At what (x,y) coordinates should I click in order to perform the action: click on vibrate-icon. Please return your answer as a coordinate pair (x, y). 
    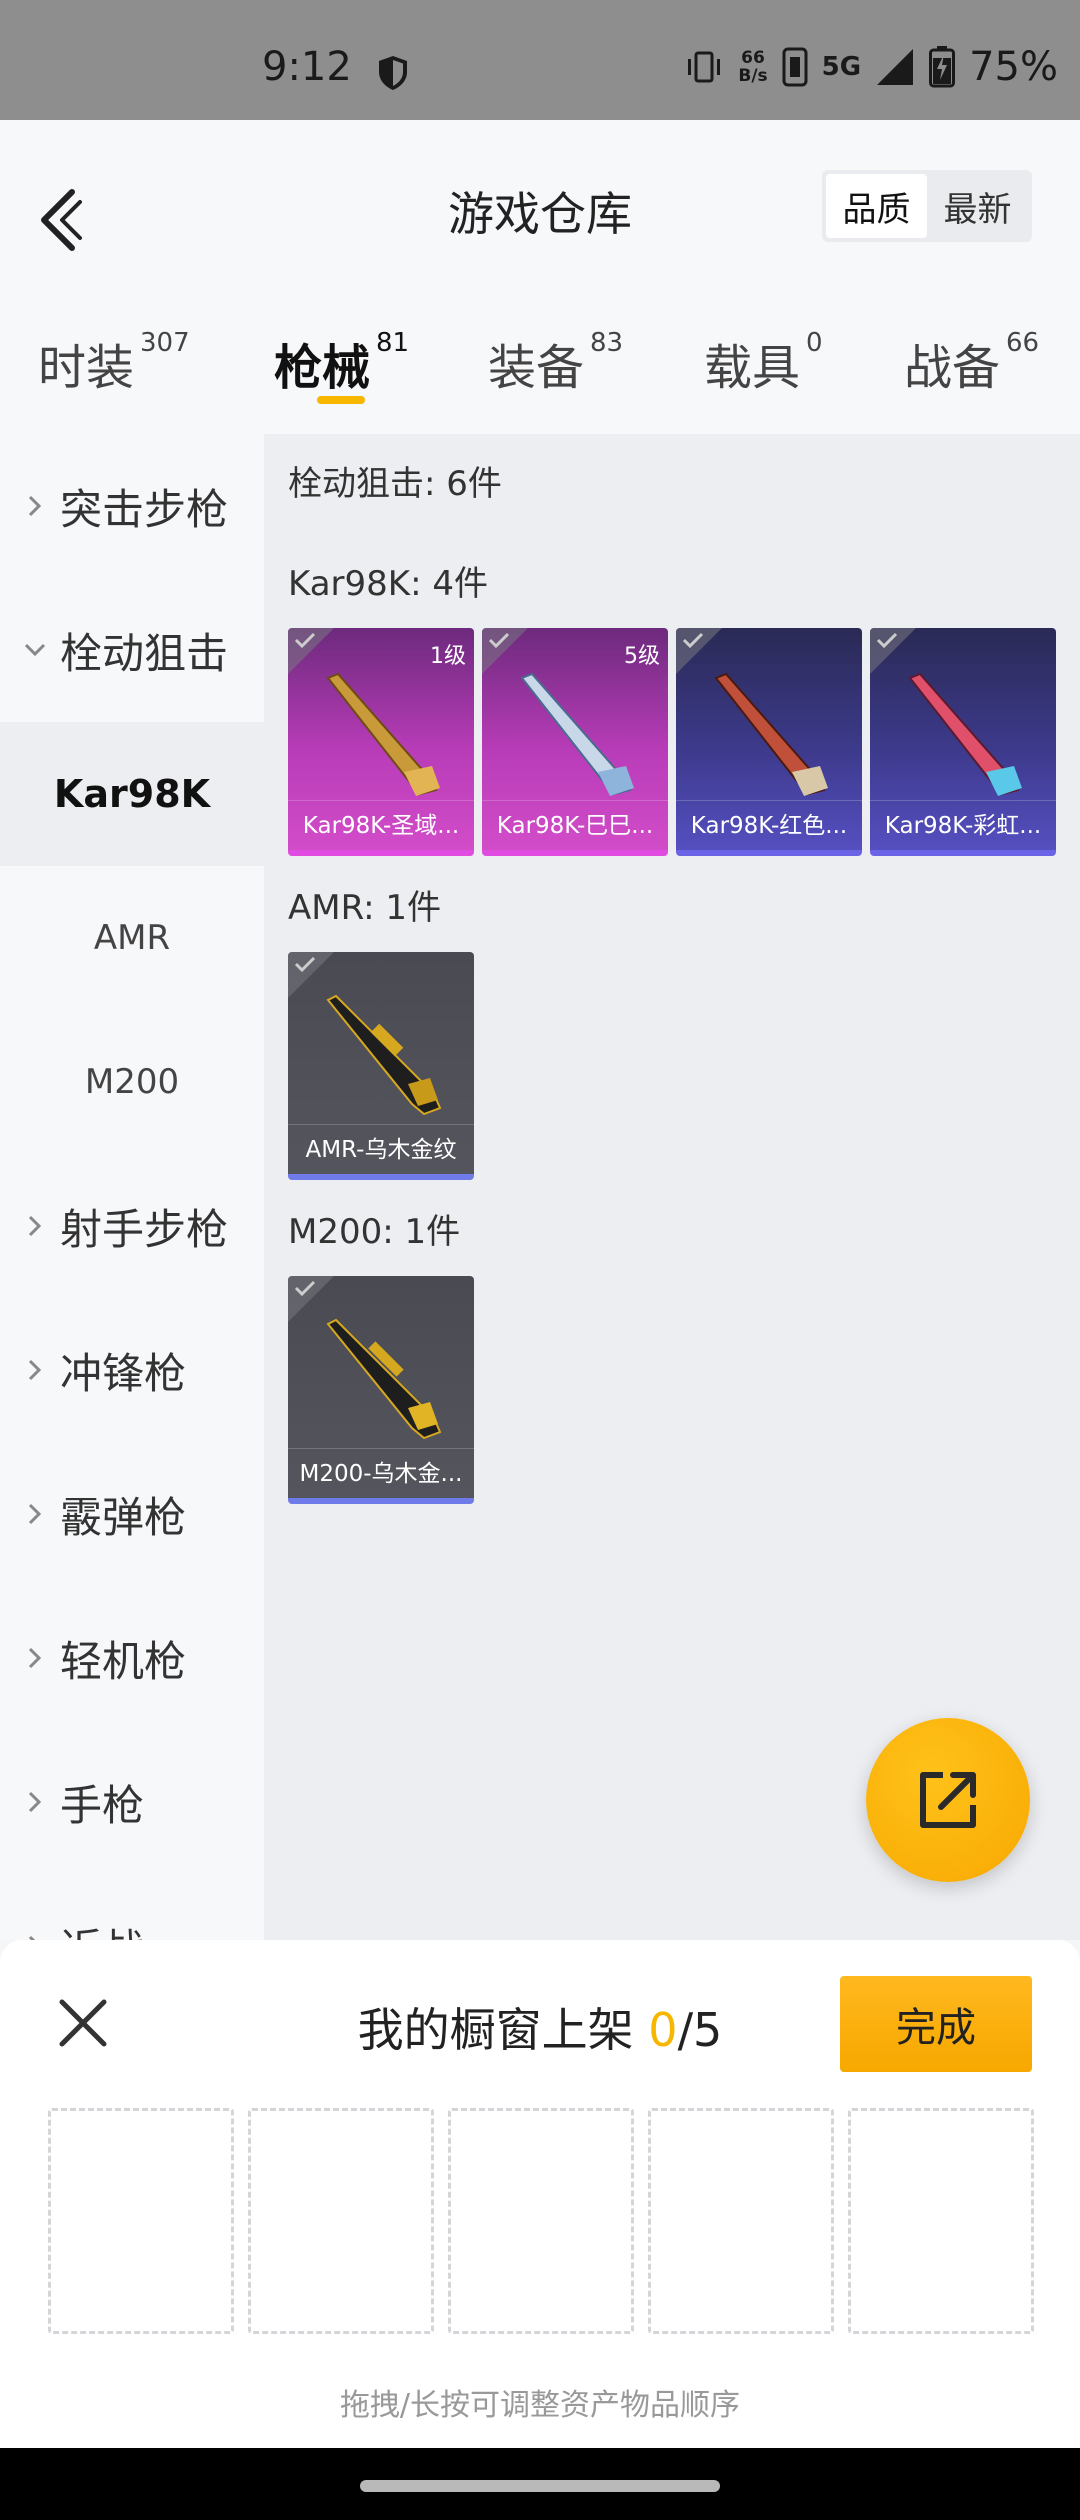
    Looking at the image, I should click on (704, 67).